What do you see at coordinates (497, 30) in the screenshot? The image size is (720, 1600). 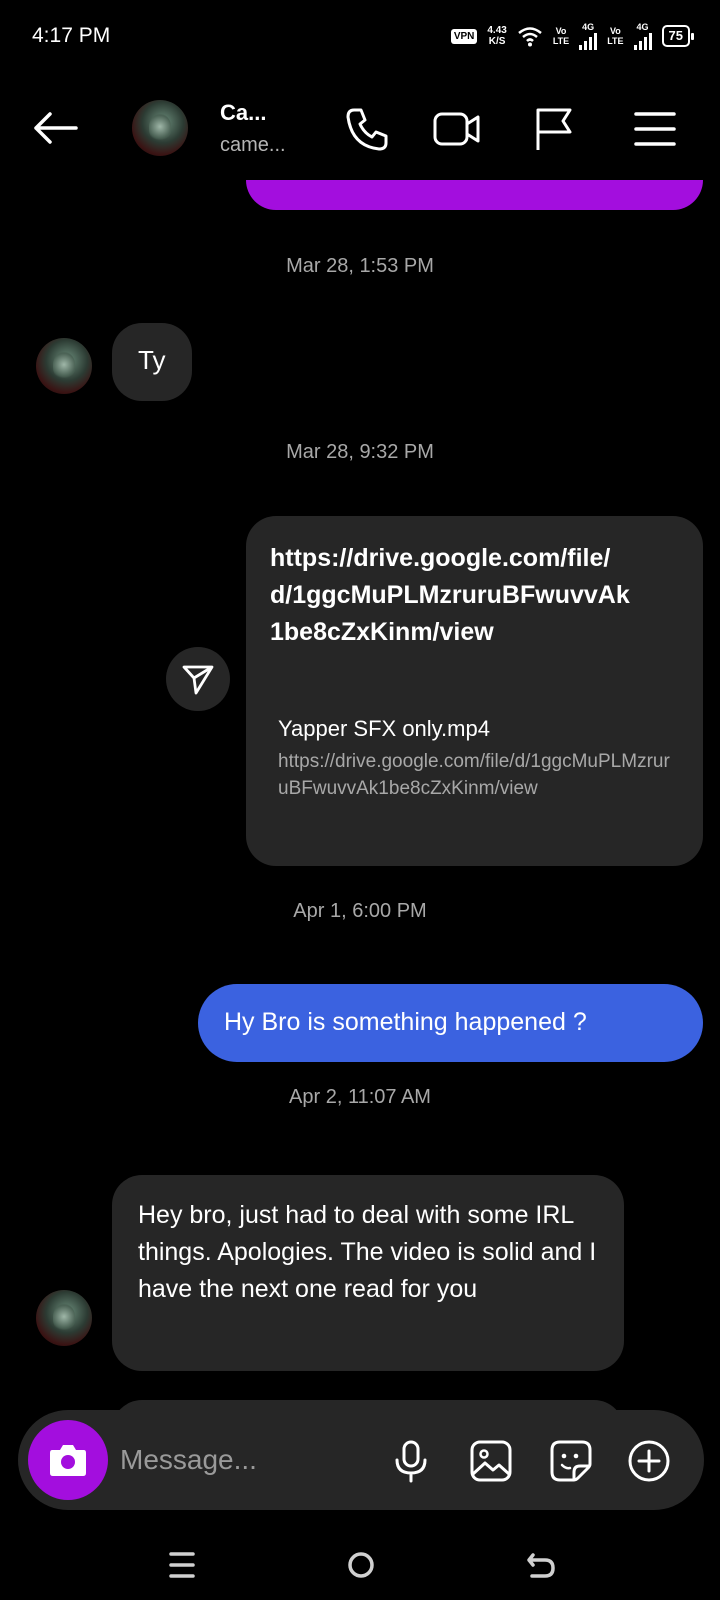 I see `network-speed-value: 4.43` at bounding box center [497, 30].